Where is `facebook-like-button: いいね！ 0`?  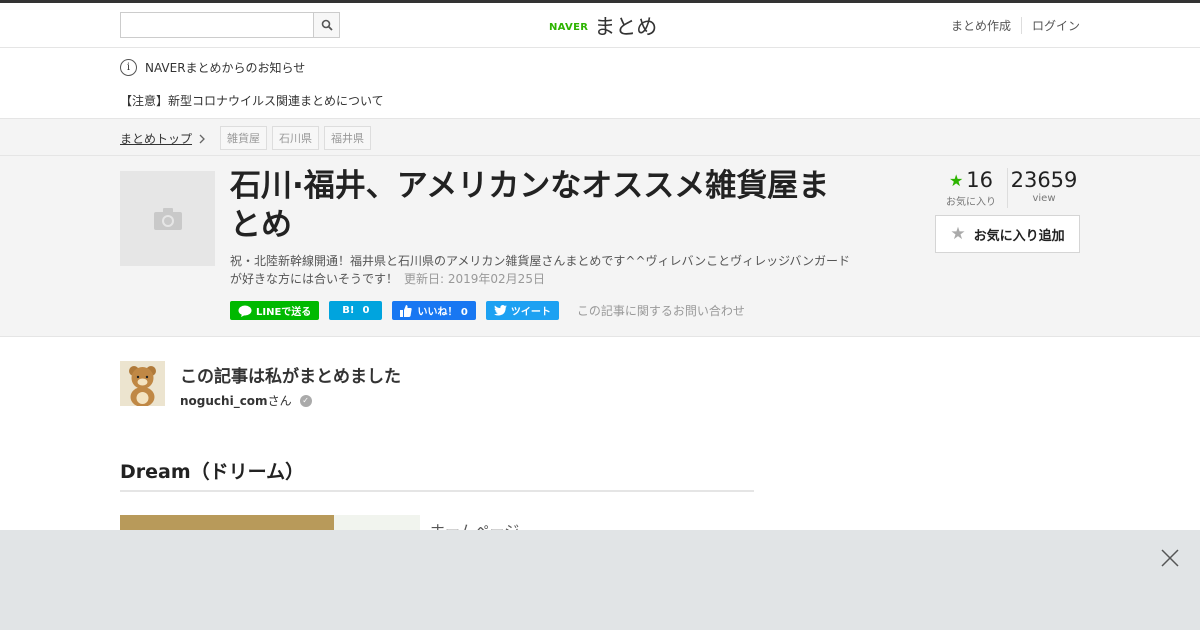 facebook-like-button: いいね！ 0 is located at coordinates (434, 310).